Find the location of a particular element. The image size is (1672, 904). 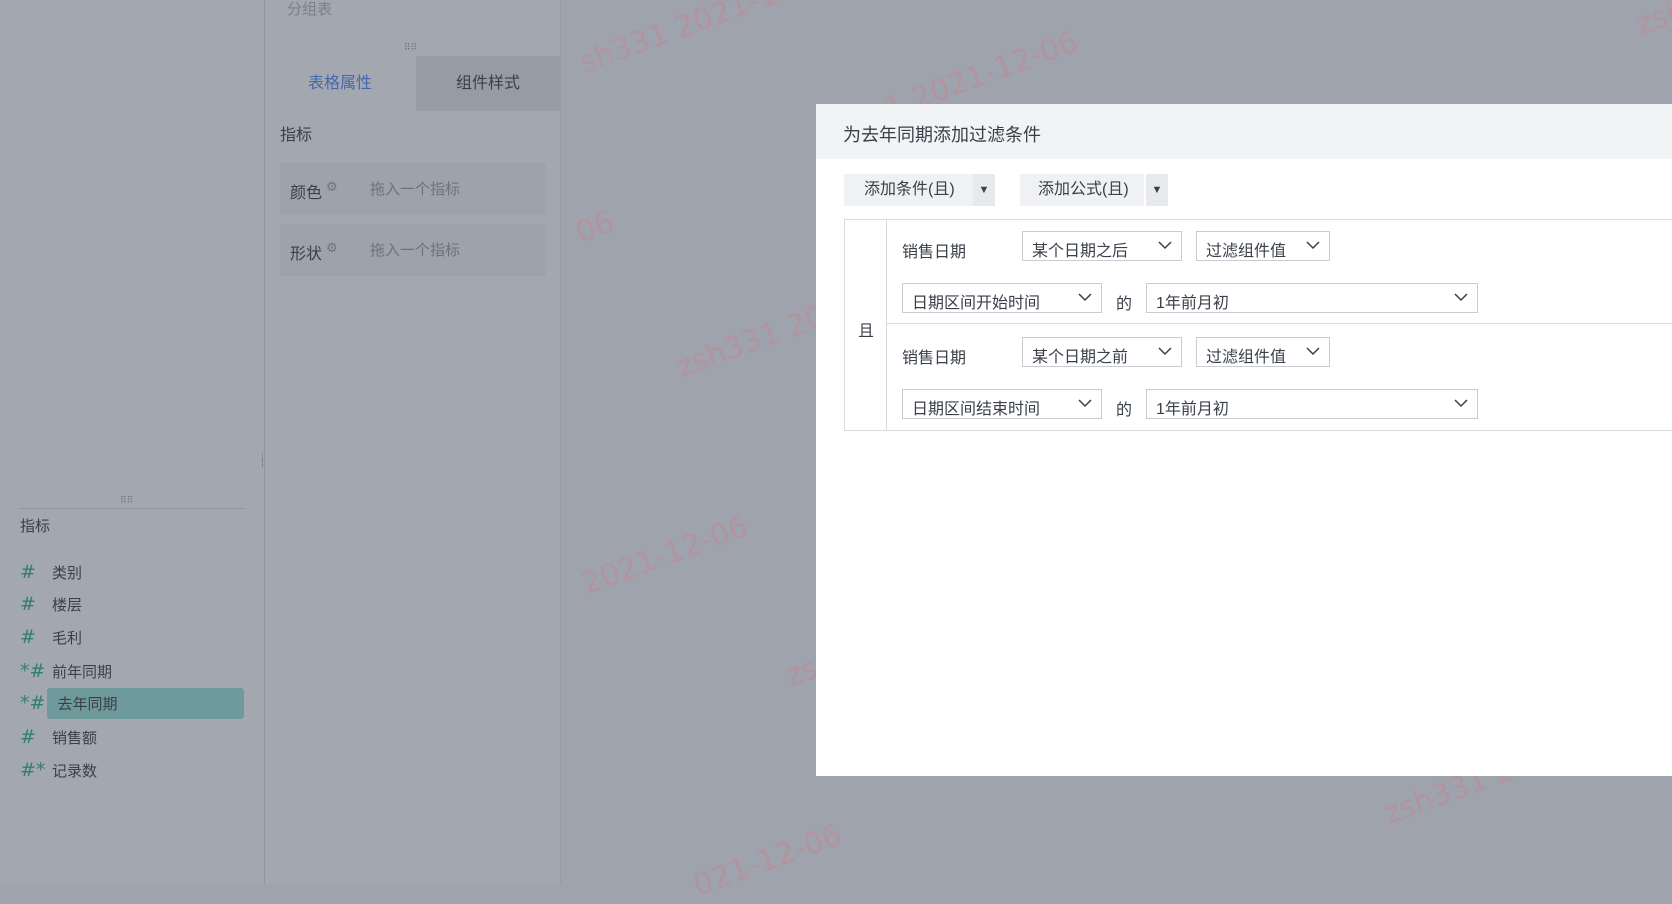

metric-item-two-years-ago: *# 前年同期 is located at coordinates (132, 671).